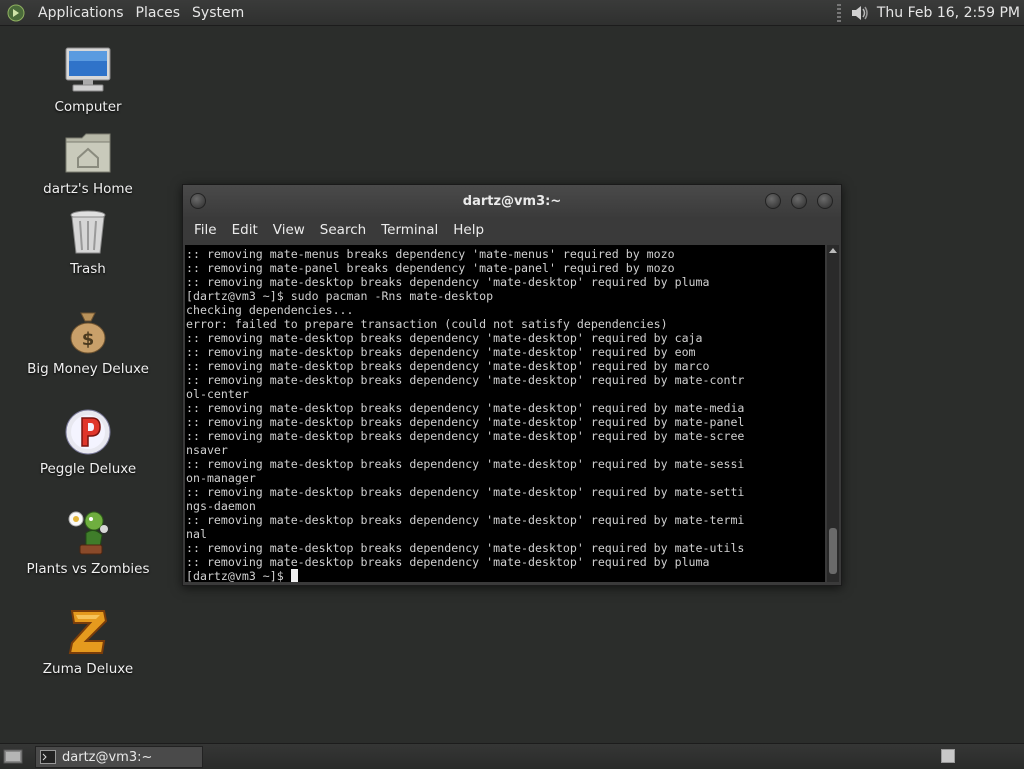 This screenshot has width=1024, height=769. I want to click on places-menu: Places, so click(158, 13).